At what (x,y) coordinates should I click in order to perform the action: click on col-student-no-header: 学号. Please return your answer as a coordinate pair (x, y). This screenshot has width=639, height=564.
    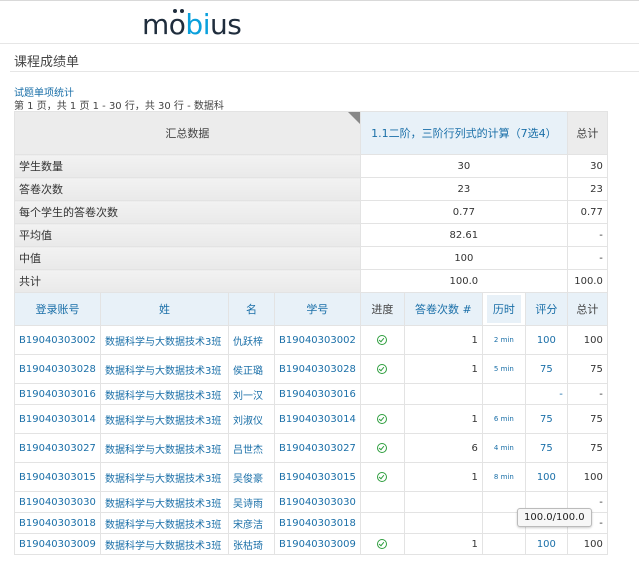
    Looking at the image, I should click on (317, 309).